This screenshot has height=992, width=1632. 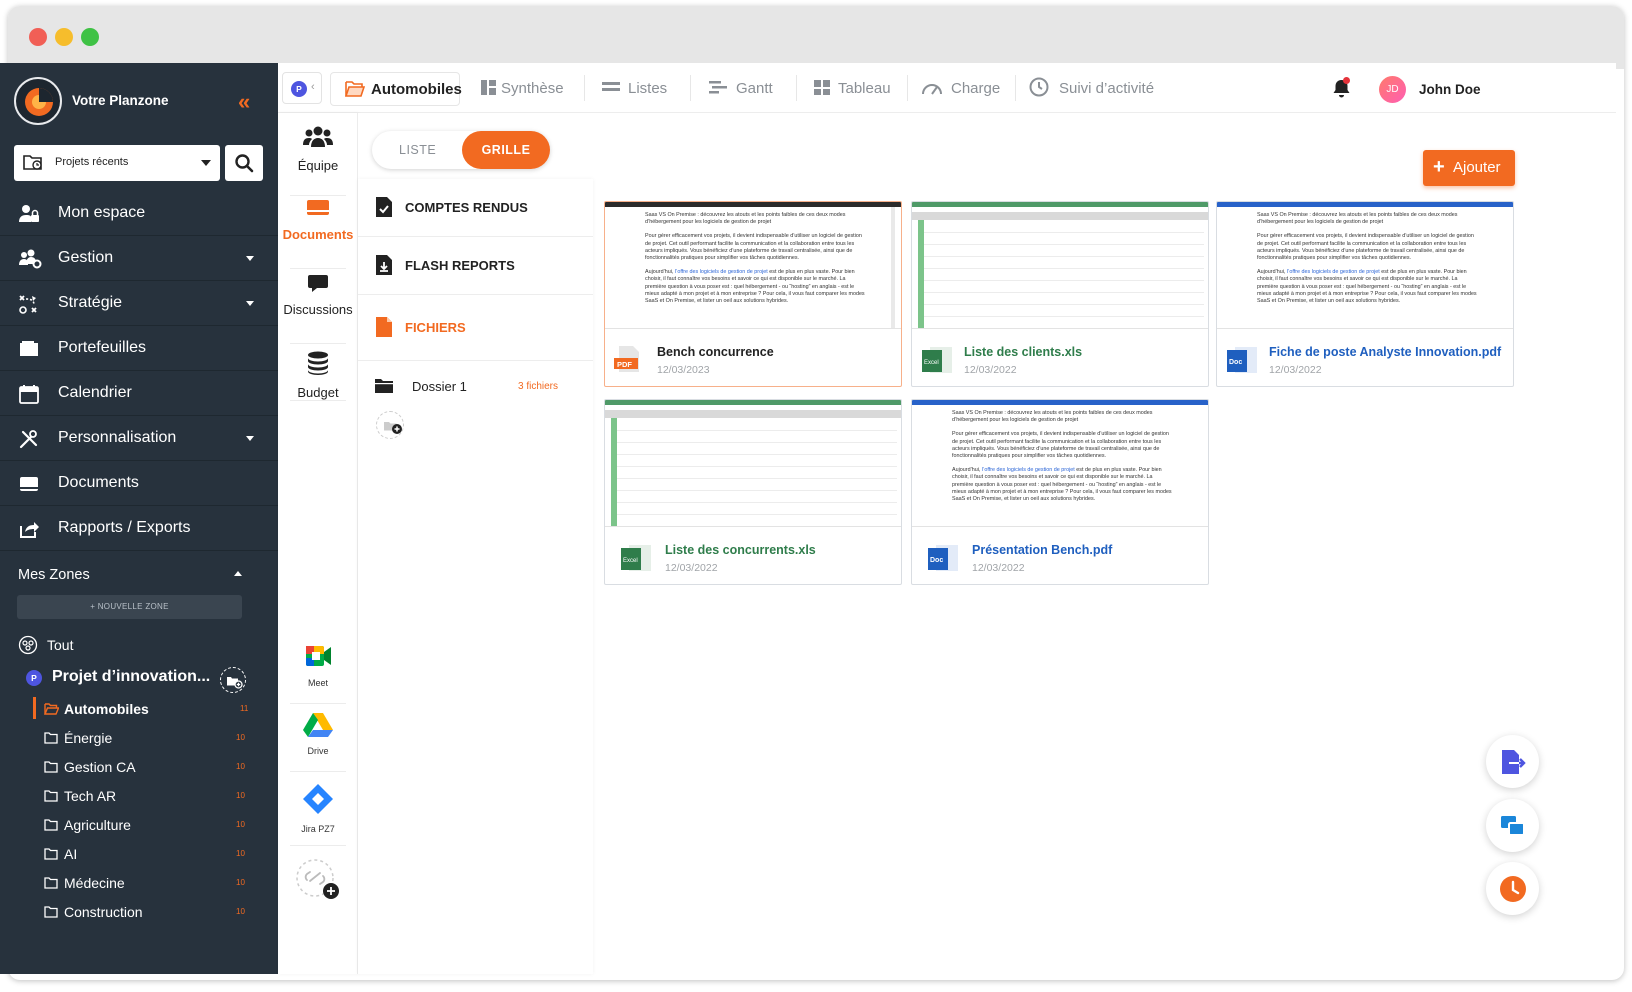 What do you see at coordinates (139, 528) in the screenshot?
I see `nav-item-rapports-exports: Rapports / Exports` at bounding box center [139, 528].